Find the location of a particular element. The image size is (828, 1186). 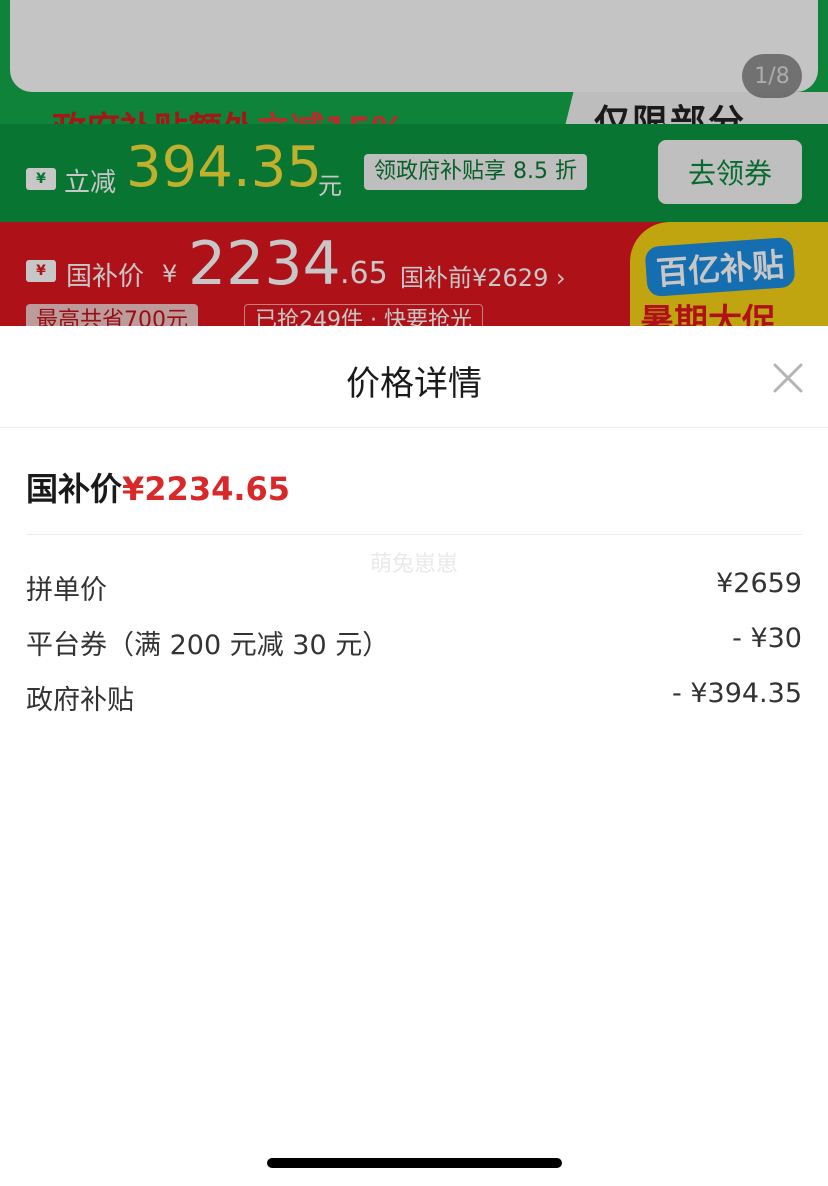

price-row-value: - ¥394.35 is located at coordinates (737, 693).